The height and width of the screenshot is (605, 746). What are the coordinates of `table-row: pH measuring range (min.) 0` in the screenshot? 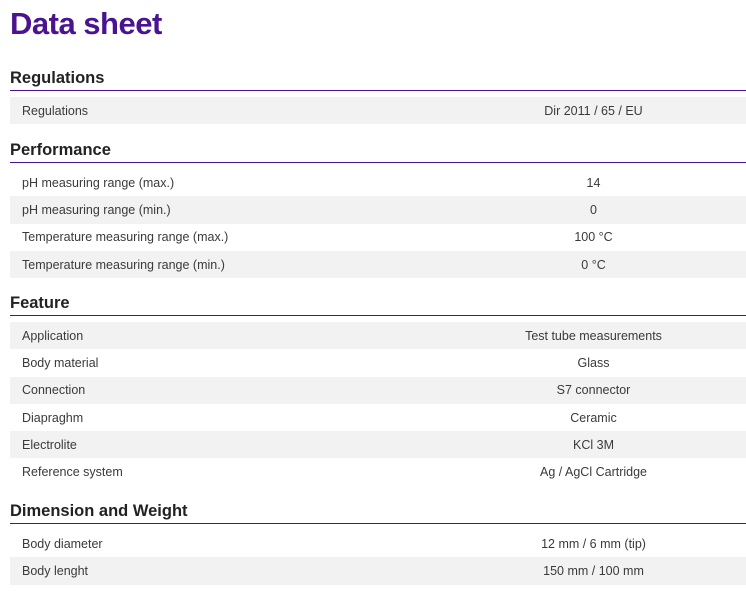 It's located at (378, 210).